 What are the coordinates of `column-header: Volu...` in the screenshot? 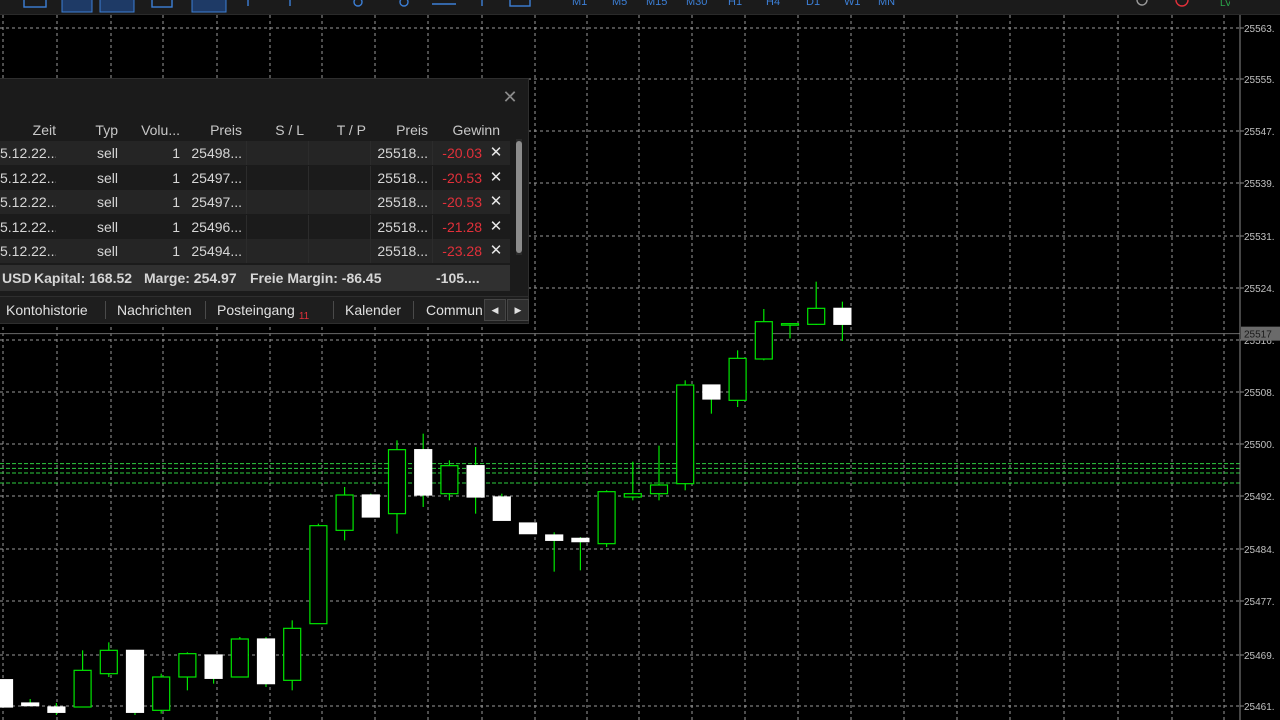 It's located at (149, 130).